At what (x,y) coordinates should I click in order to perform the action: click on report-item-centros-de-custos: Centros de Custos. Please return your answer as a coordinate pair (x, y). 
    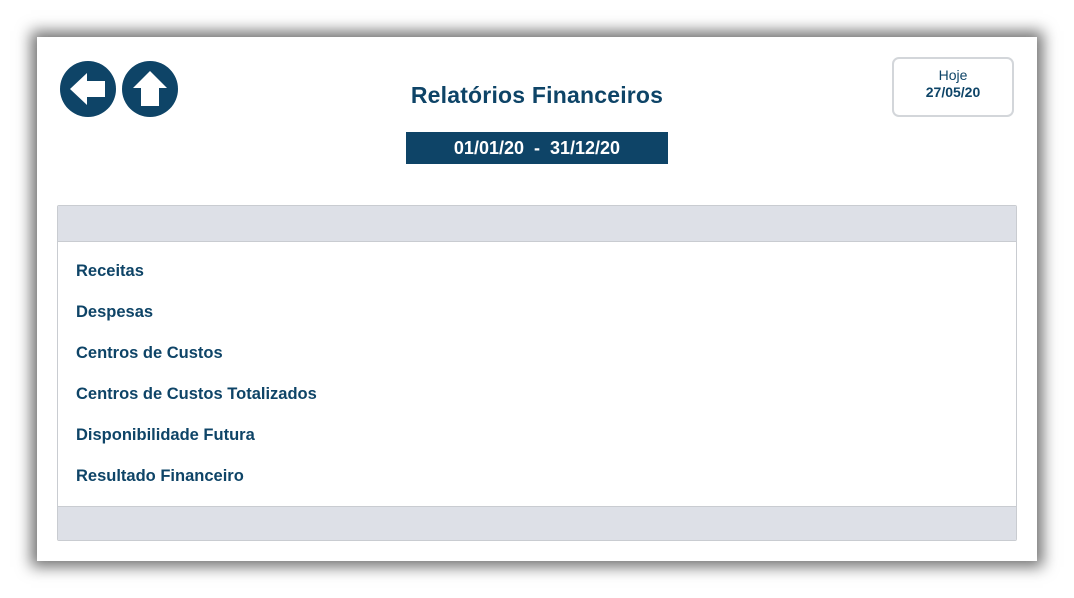
    Looking at the image, I should click on (537, 362).